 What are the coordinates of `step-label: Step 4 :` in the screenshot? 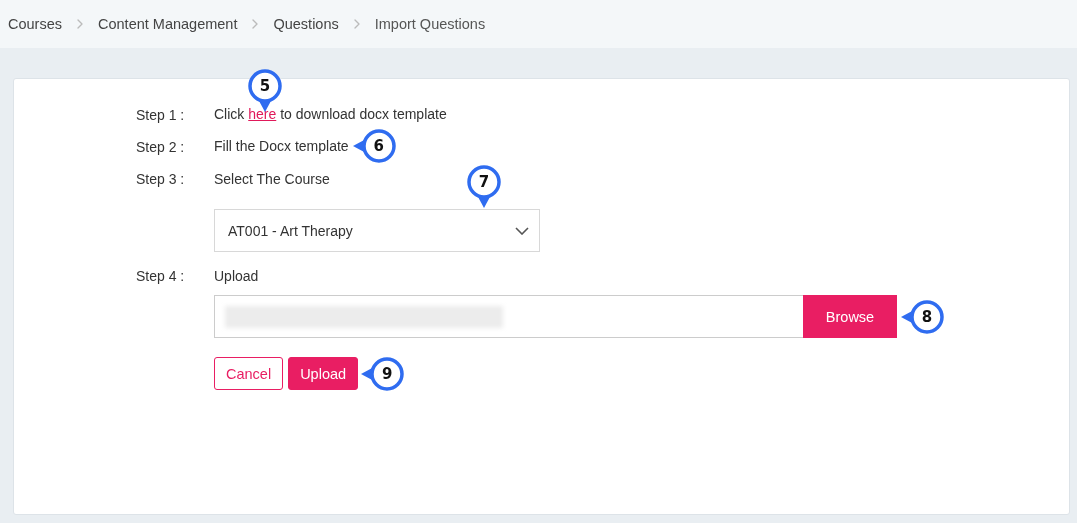 It's located at (161, 276).